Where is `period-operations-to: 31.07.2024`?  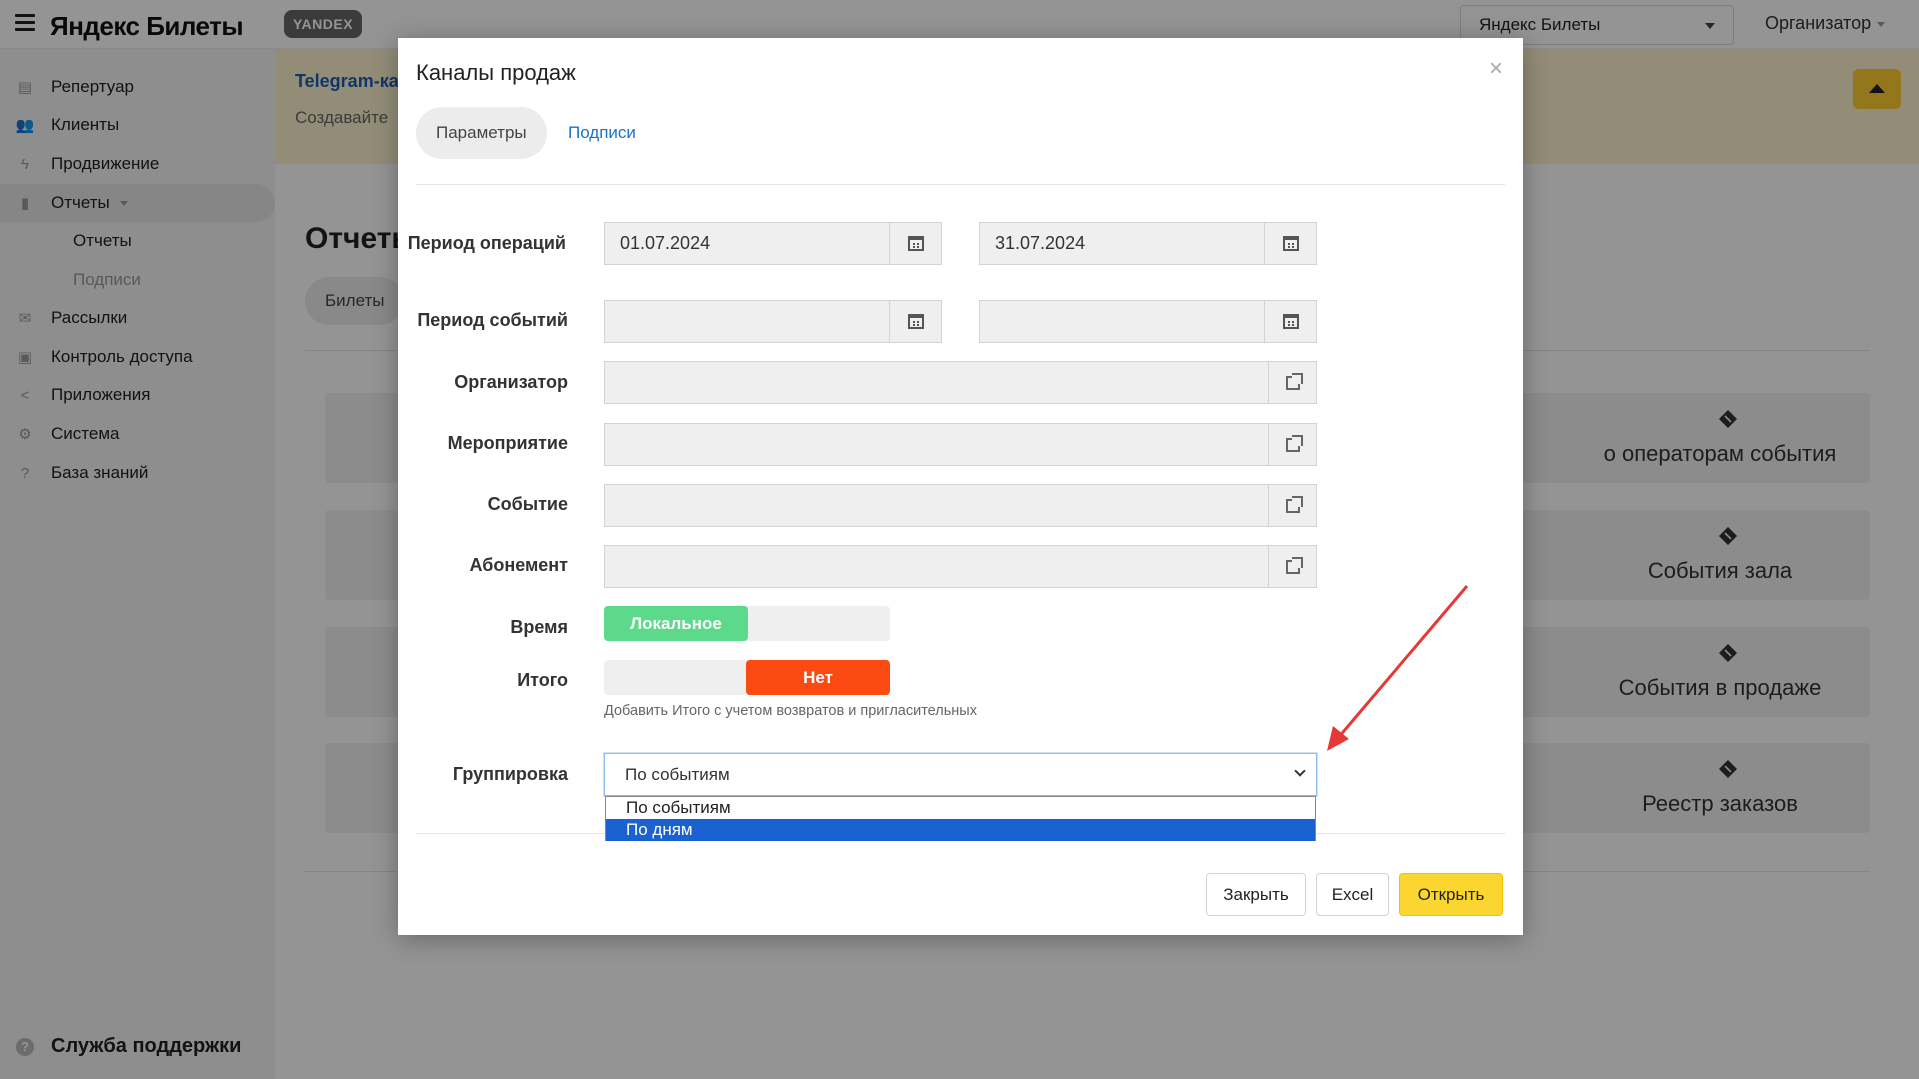
period-operations-to: 31.07.2024 is located at coordinates (1148, 243).